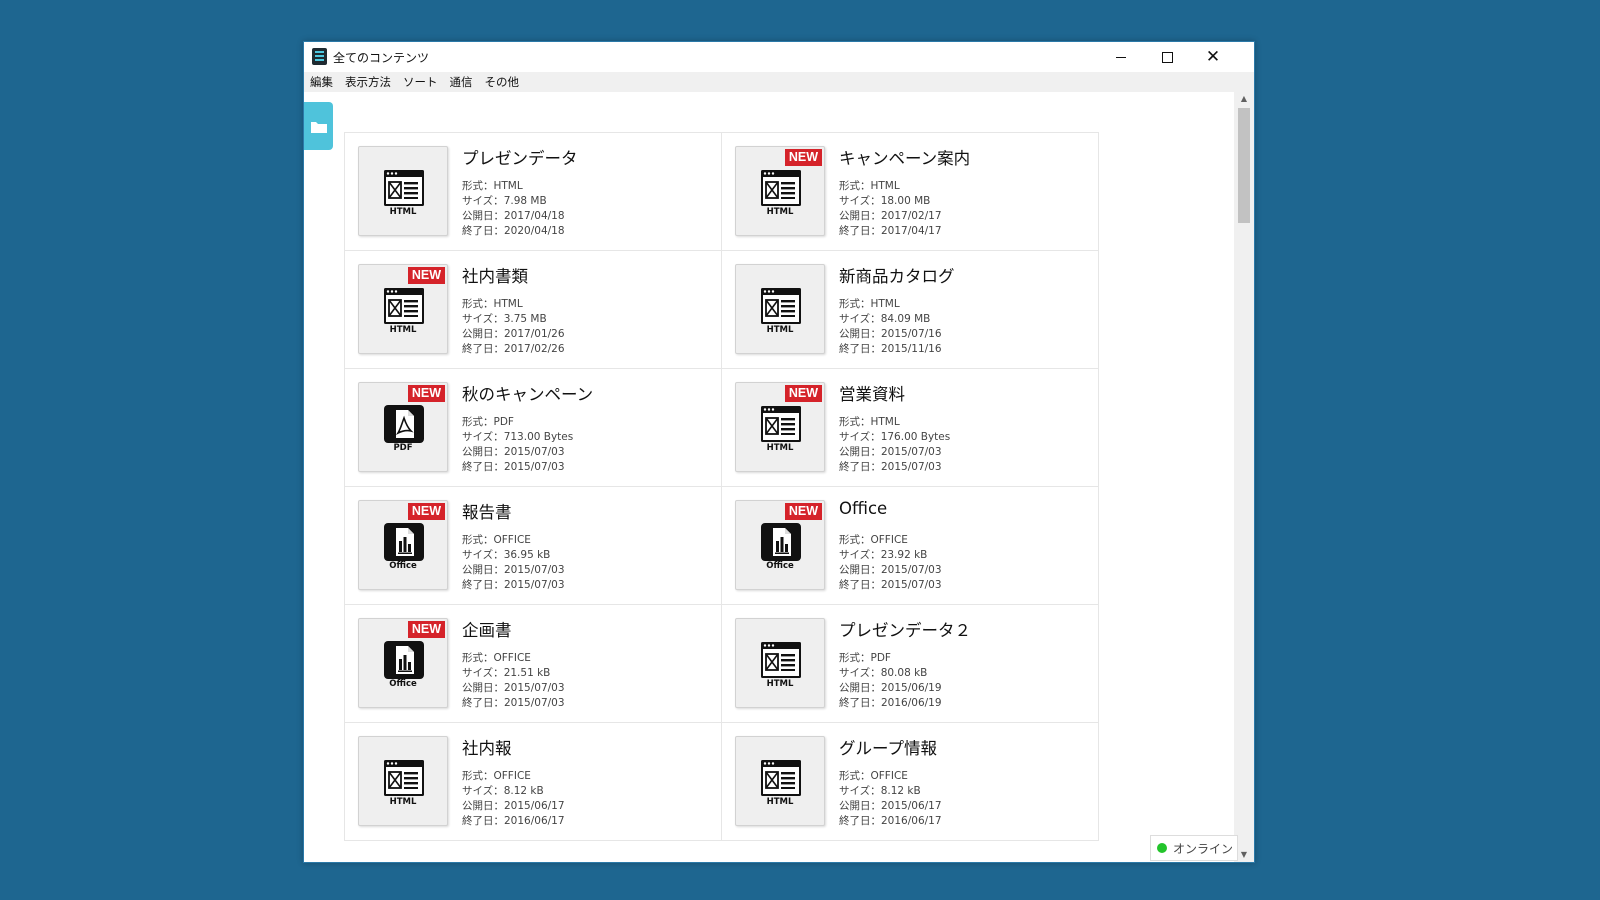 Image resolution: width=1600 pixels, height=900 pixels. I want to click on close-button: ✕, so click(1213, 57).